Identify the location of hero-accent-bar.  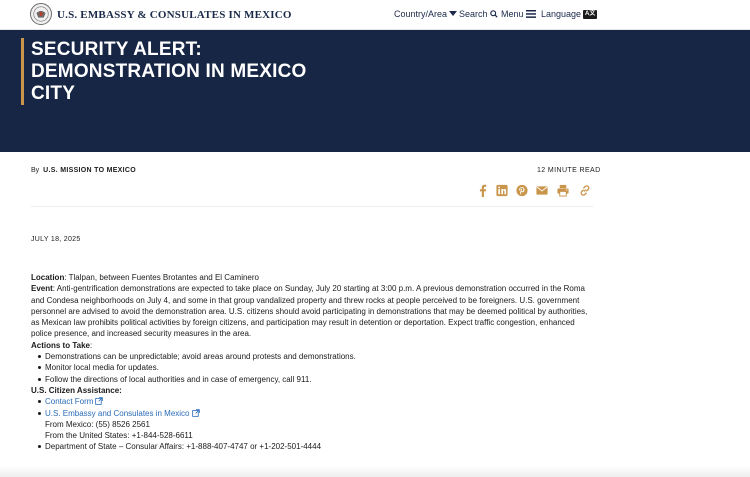
(22, 71).